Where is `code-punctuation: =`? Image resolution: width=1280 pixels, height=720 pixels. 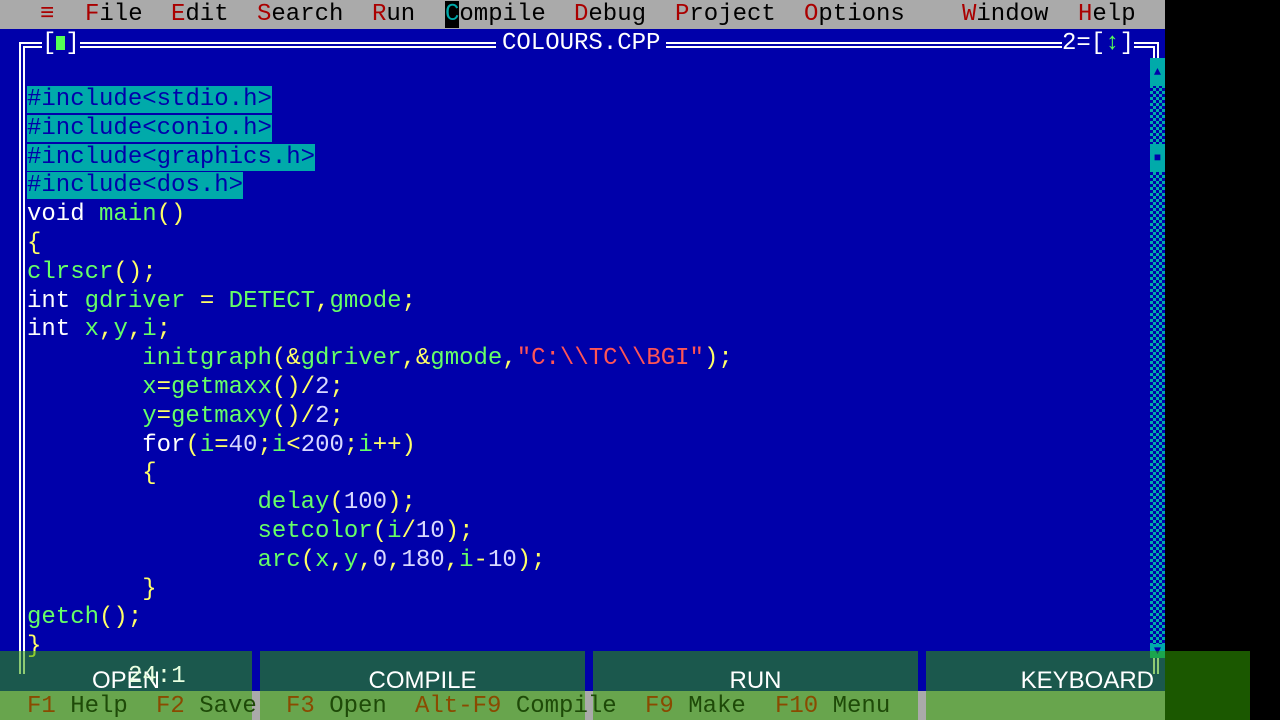
code-punctuation: = is located at coordinates (164, 387).